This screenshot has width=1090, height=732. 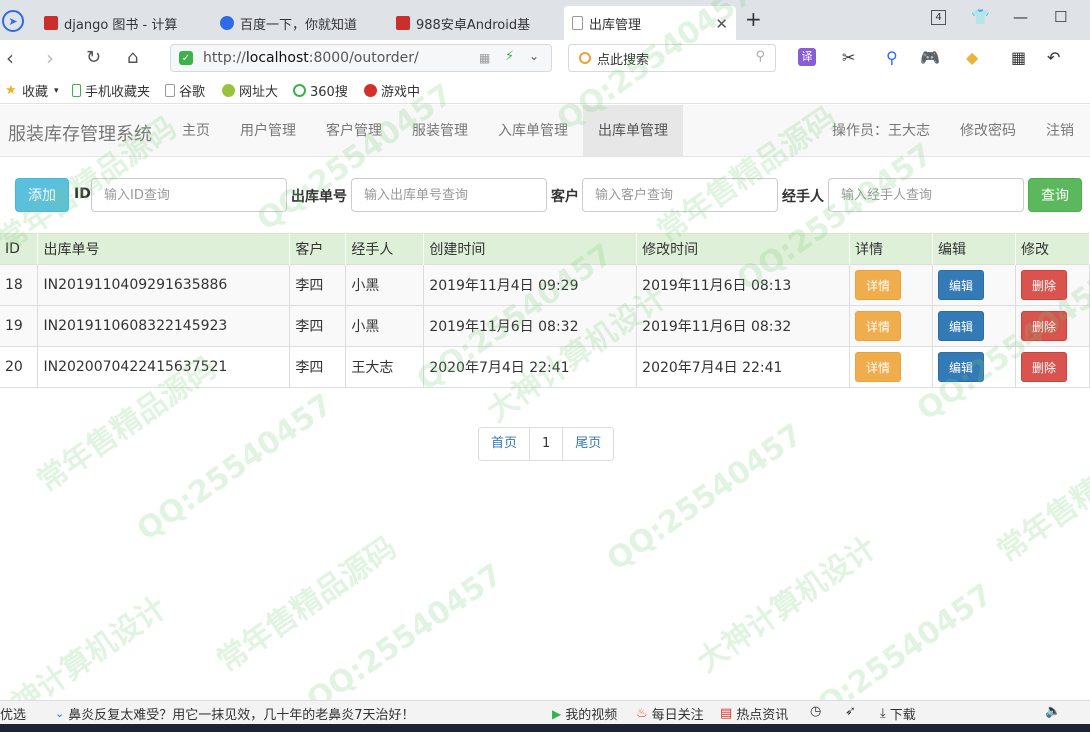 I want to click on nav-users: 用户管理, so click(x=268, y=131).